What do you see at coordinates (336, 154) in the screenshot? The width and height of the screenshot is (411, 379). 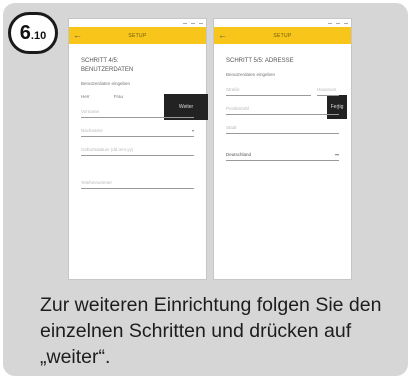 I see `chevron-down-icon: ▾▾` at bounding box center [336, 154].